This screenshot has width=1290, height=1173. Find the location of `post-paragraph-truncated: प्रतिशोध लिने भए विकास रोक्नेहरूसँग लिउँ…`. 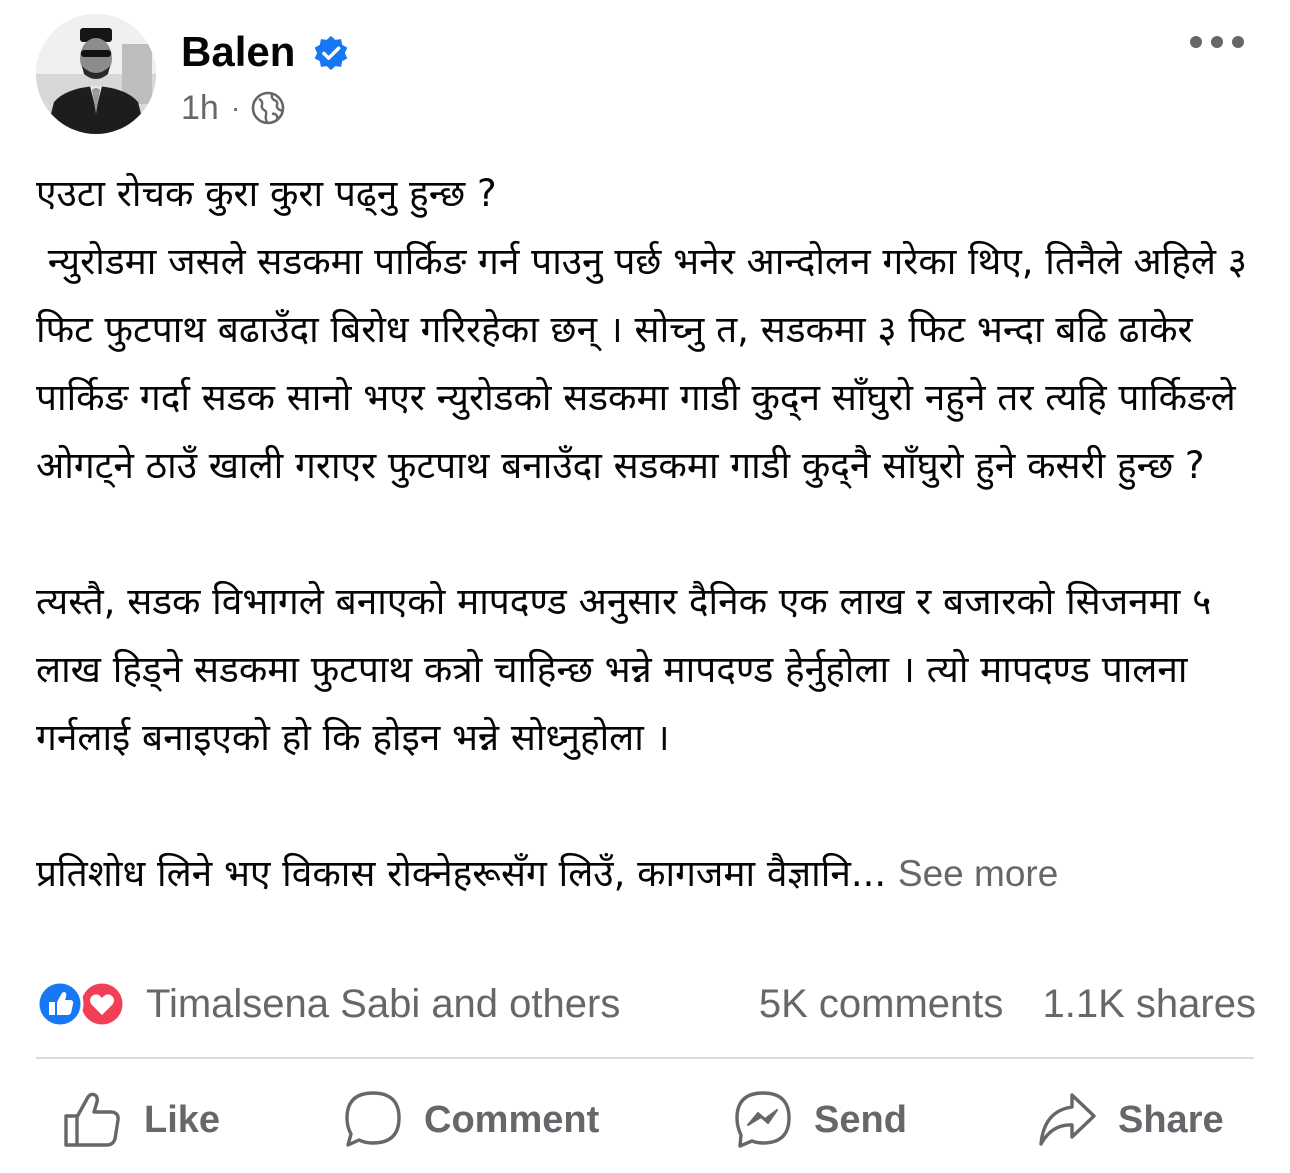

post-paragraph-truncated: प्रतिशोध लिने भए विकास रोक्नेहरूसँग लिउँ… is located at coordinates (646, 874).